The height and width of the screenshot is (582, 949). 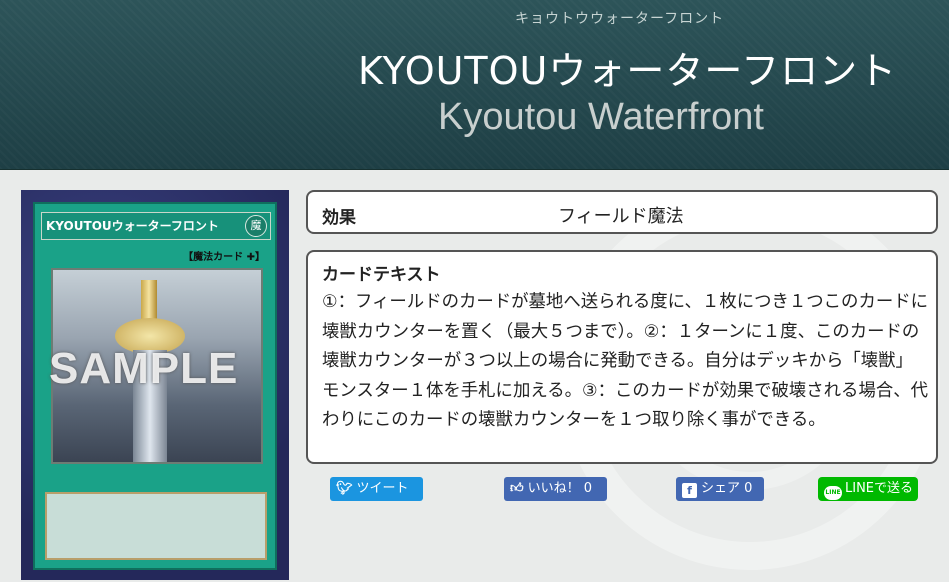 I want to click on line-share-button: LINE LINEで送る, so click(x=868, y=489).